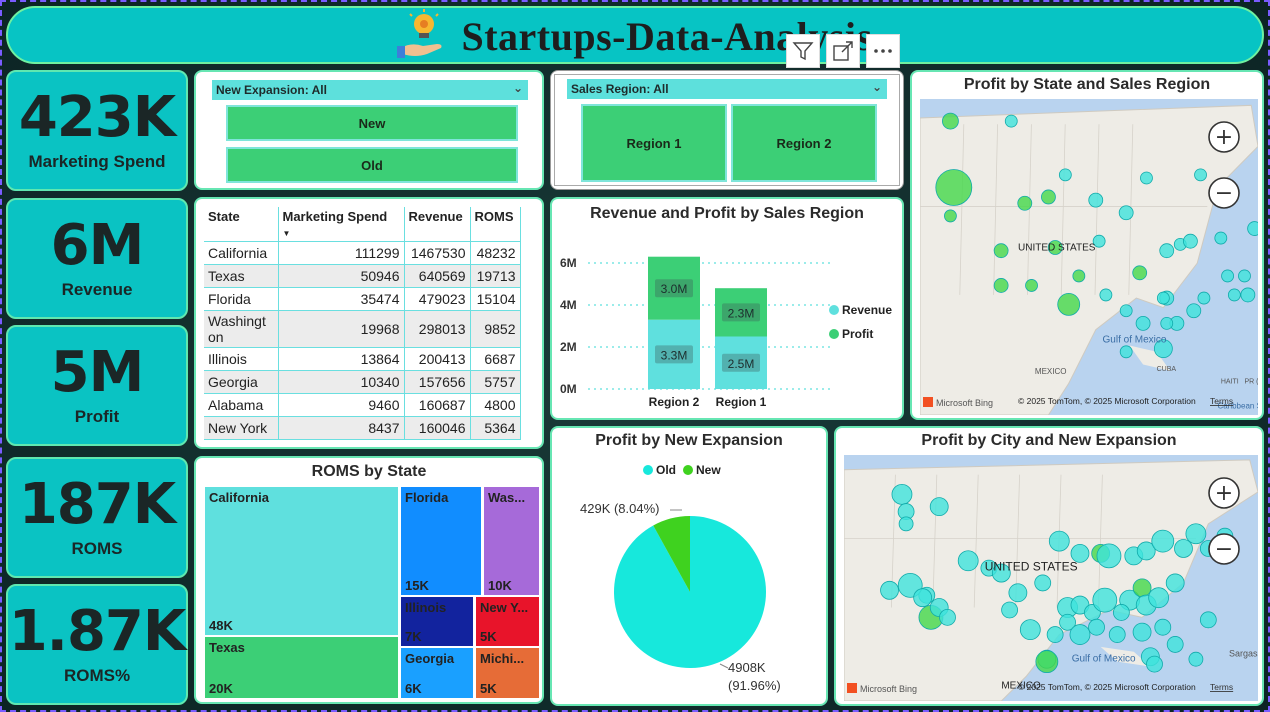 This screenshot has height=712, width=1270. Describe the element at coordinates (437, 621) in the screenshot. I see `treemap-cell: Illinois 7K` at that location.